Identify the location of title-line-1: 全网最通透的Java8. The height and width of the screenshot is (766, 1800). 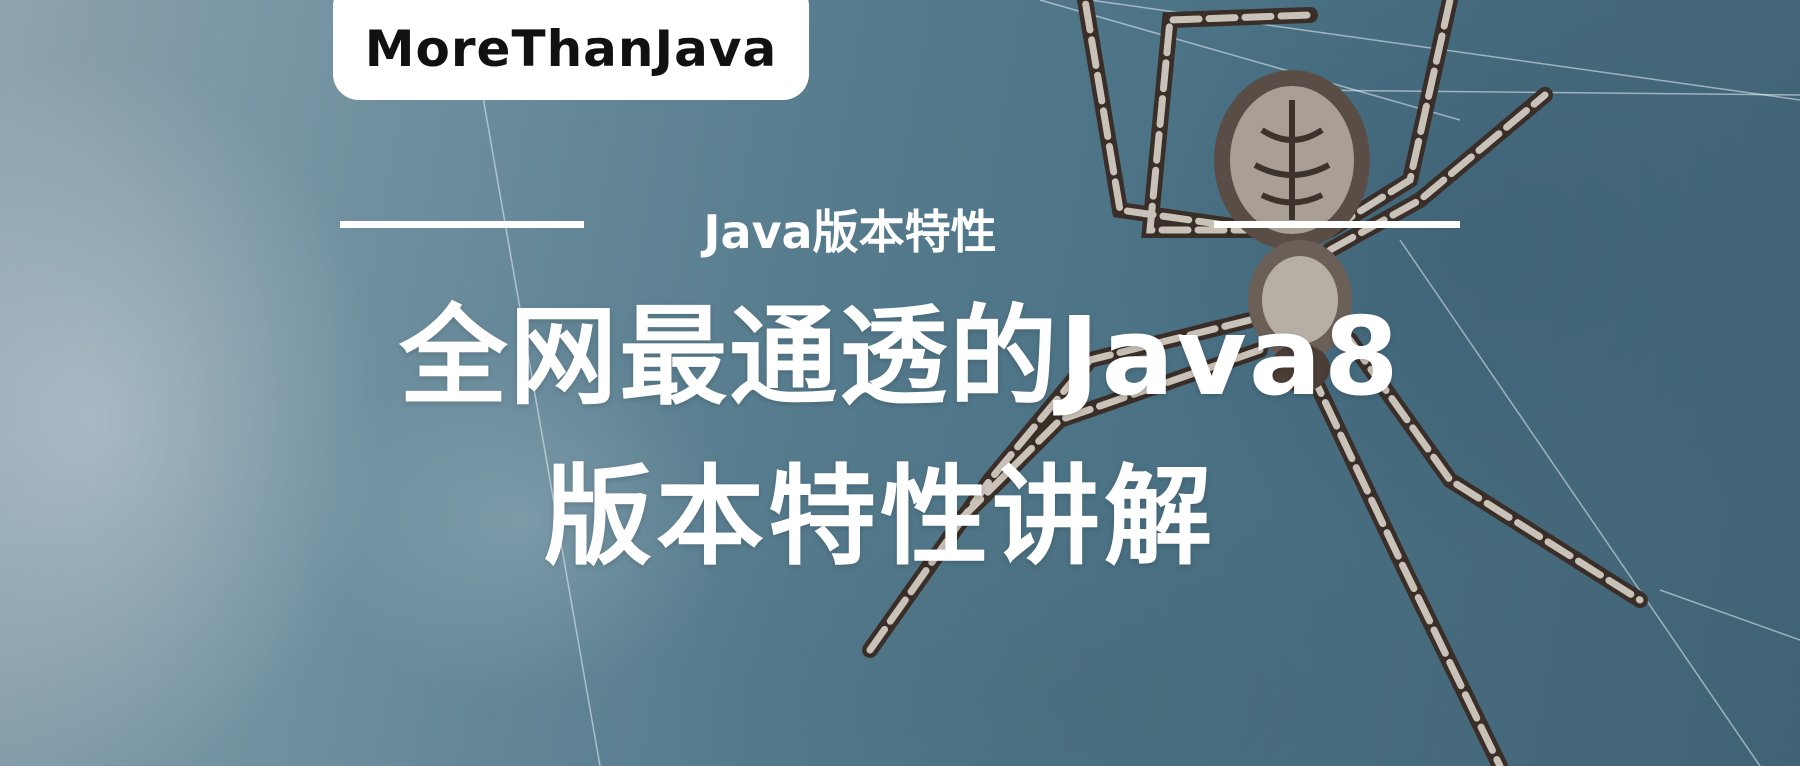
(900, 357).